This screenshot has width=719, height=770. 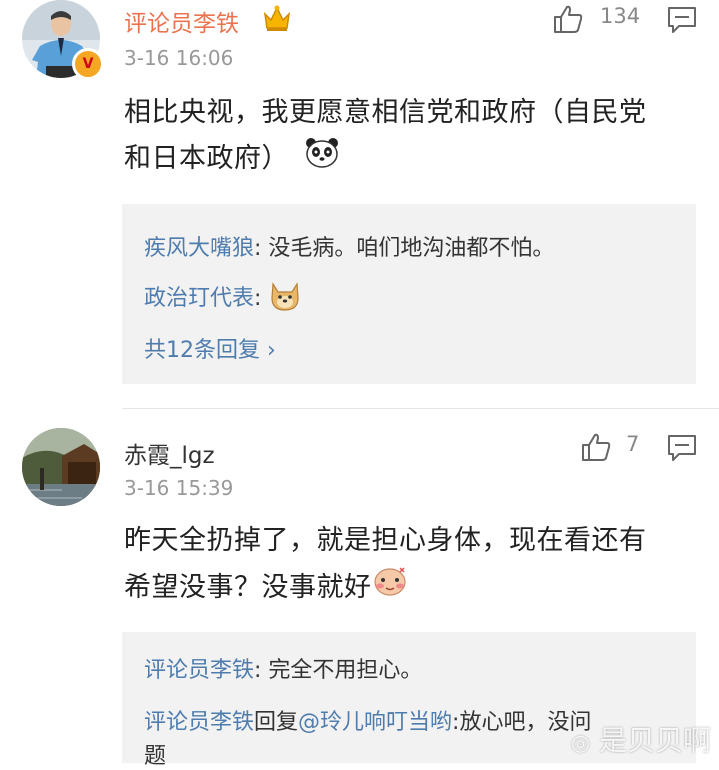 What do you see at coordinates (620, 16) in the screenshot?
I see `like-count: 134` at bounding box center [620, 16].